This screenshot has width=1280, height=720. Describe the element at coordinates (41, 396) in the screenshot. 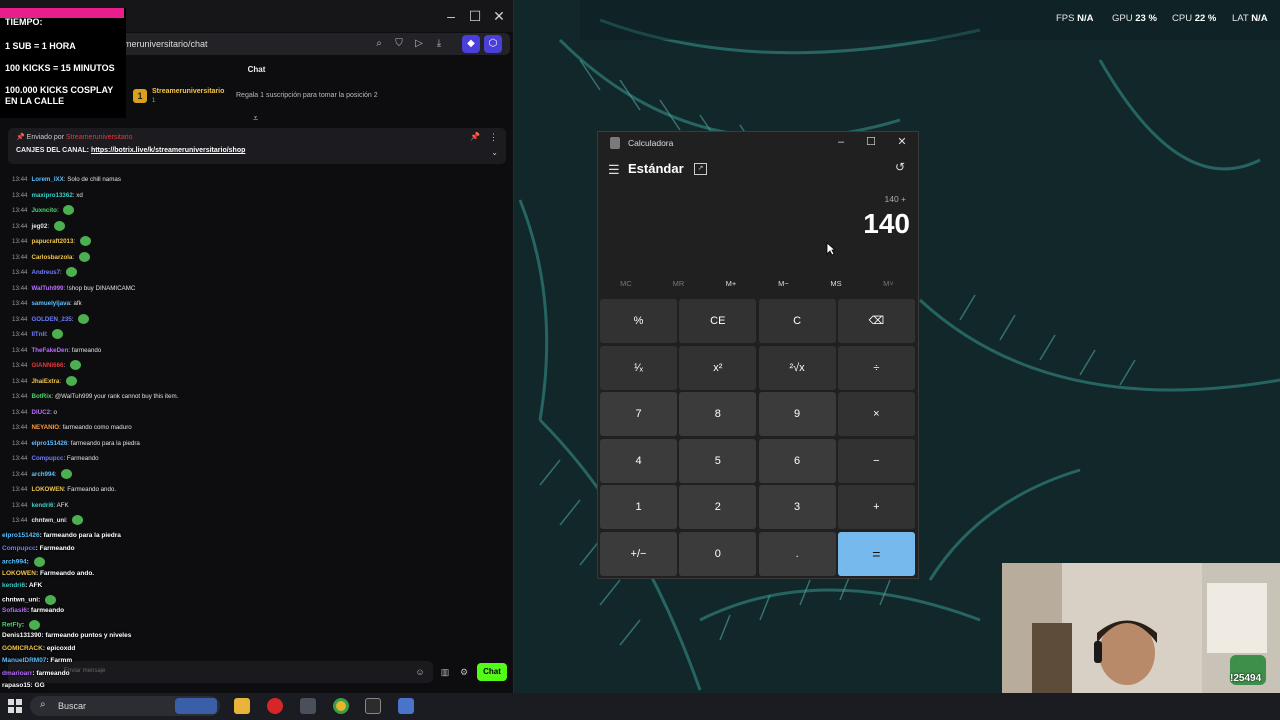

I see `message-username: BotRix` at that location.